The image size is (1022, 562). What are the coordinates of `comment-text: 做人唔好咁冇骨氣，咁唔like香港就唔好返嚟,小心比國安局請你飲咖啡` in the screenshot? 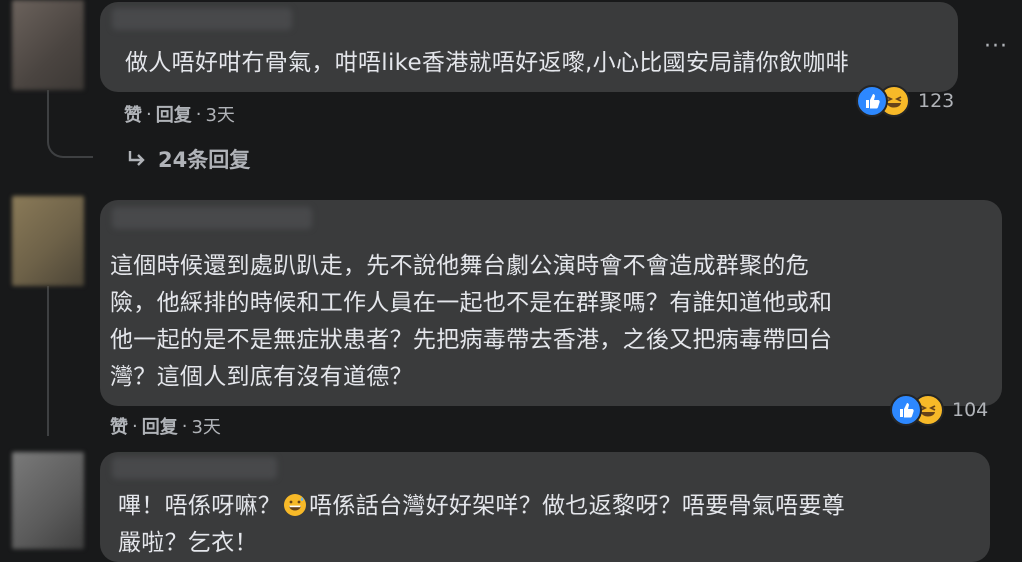 It's located at (487, 63).